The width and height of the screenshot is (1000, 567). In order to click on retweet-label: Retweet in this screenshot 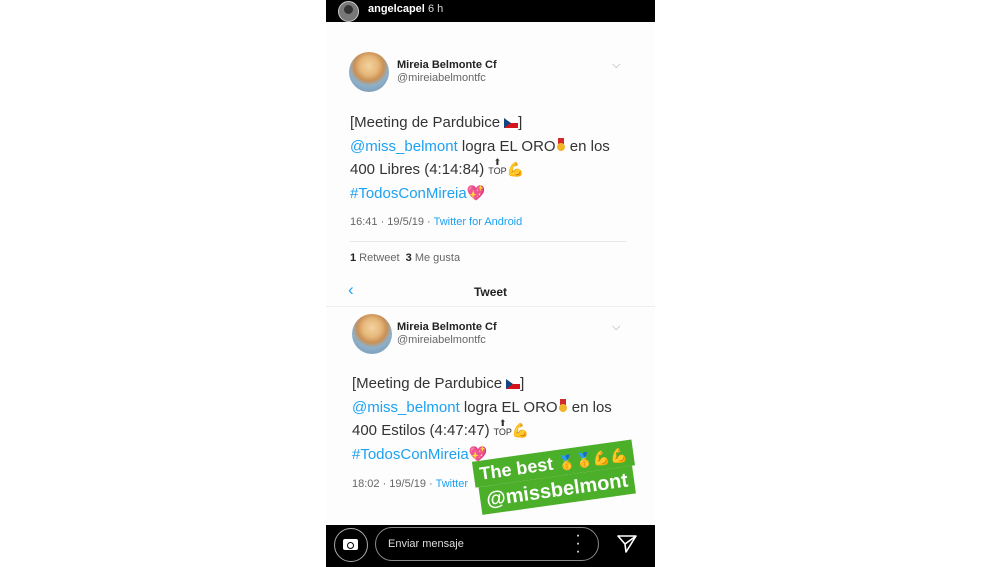, I will do `click(381, 258)`.